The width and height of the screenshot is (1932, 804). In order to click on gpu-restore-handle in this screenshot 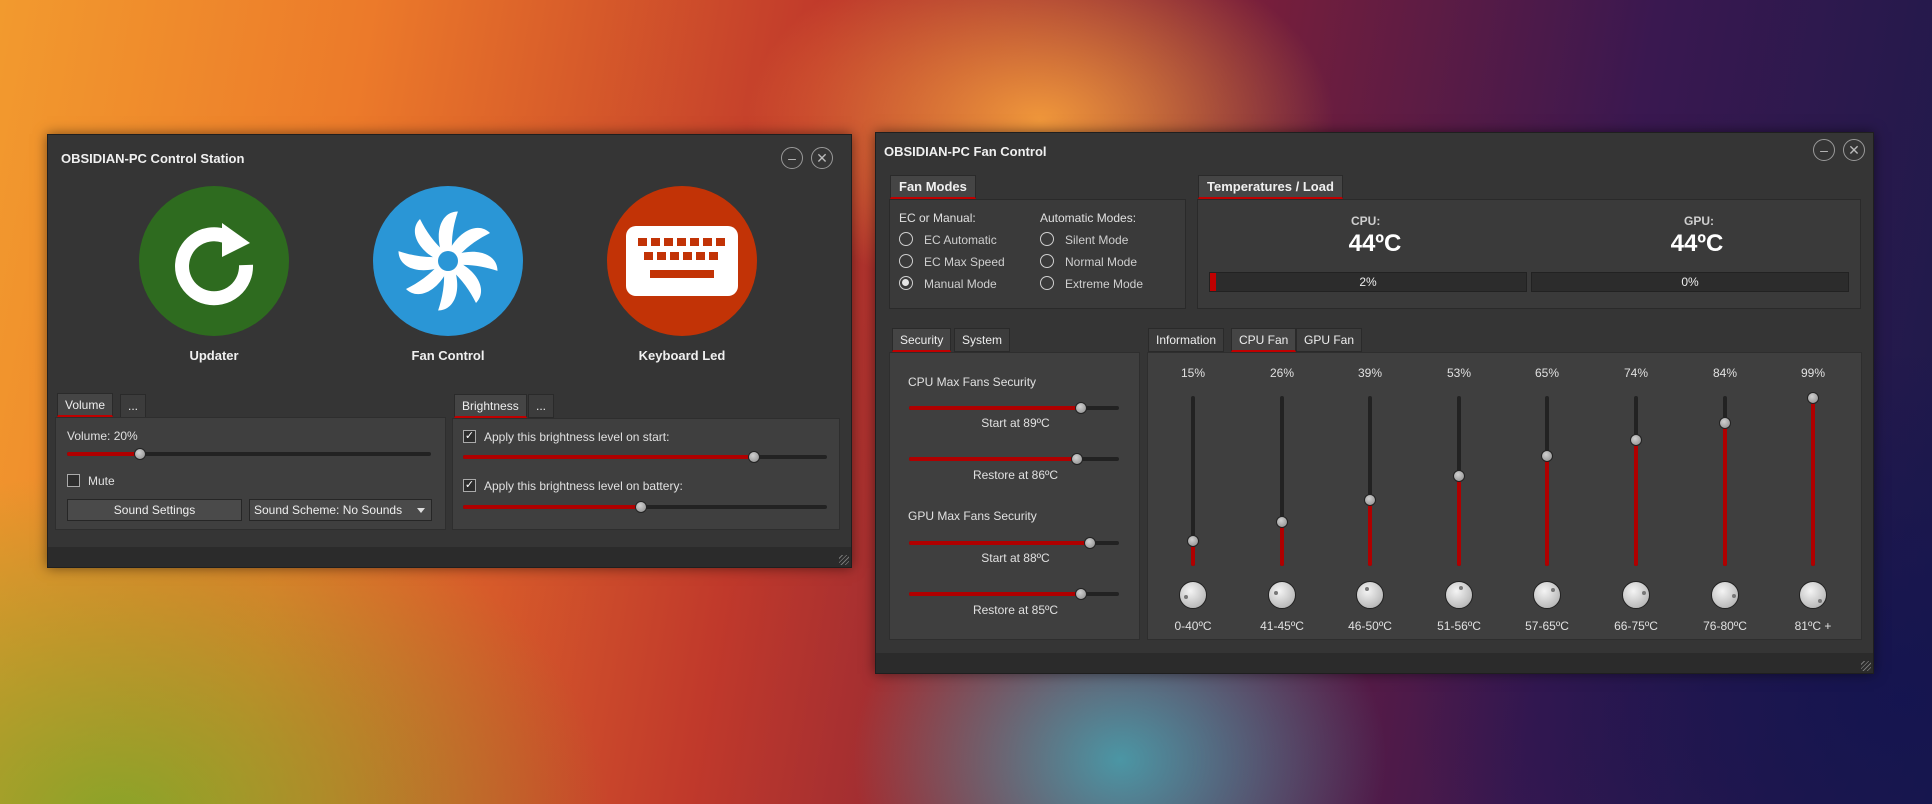, I will do `click(1081, 594)`.